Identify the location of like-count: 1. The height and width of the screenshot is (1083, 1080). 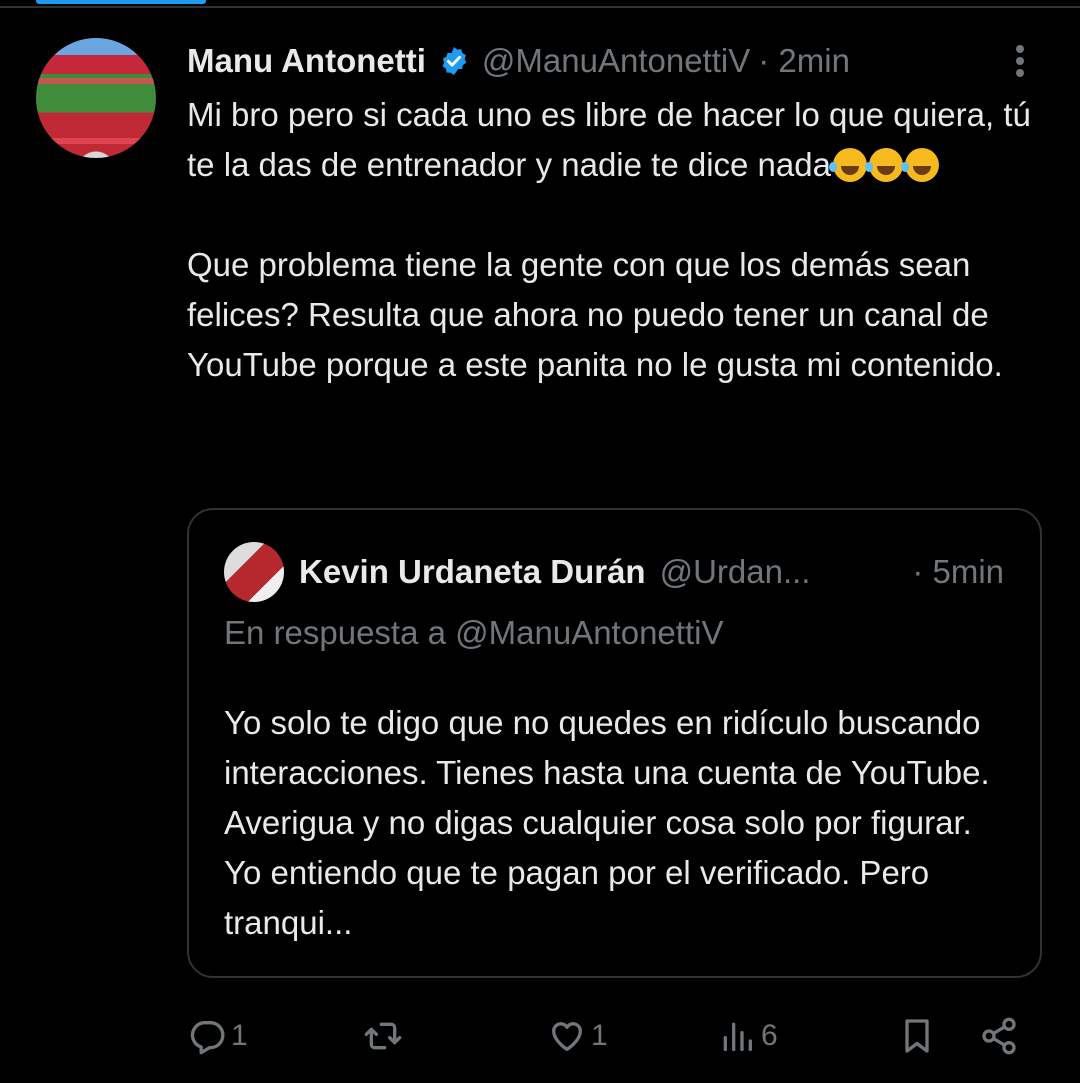
(599, 1035).